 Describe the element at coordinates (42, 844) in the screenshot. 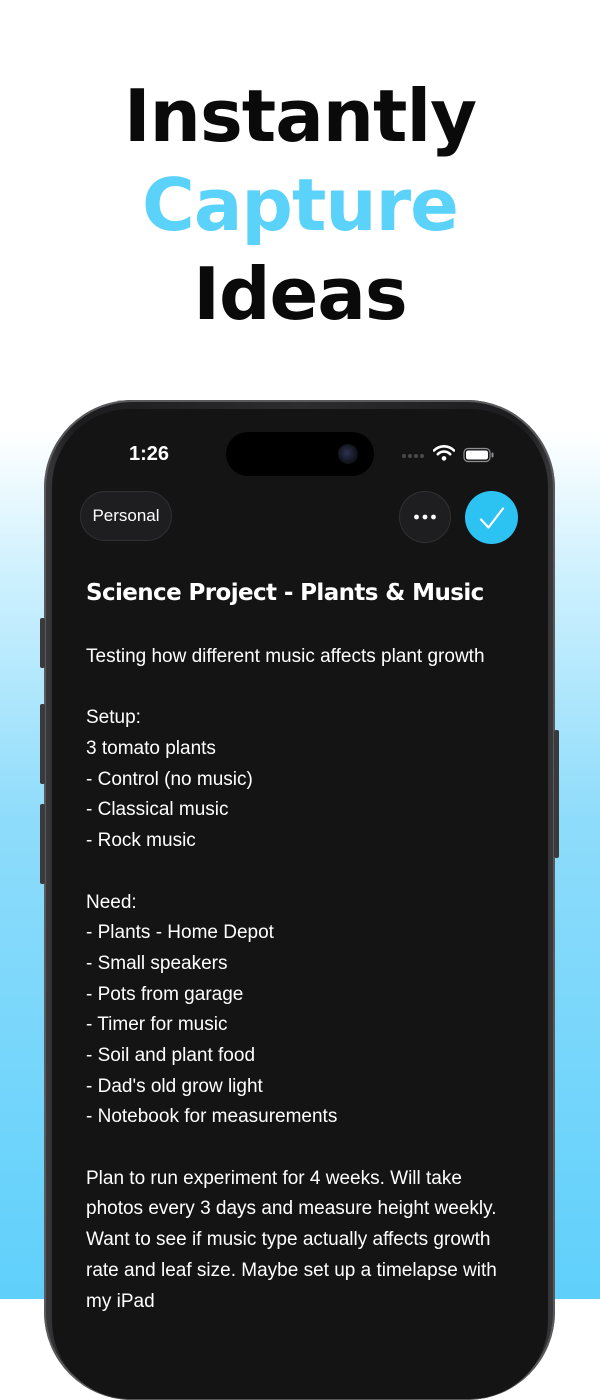

I see `phone-volume-down-button` at that location.